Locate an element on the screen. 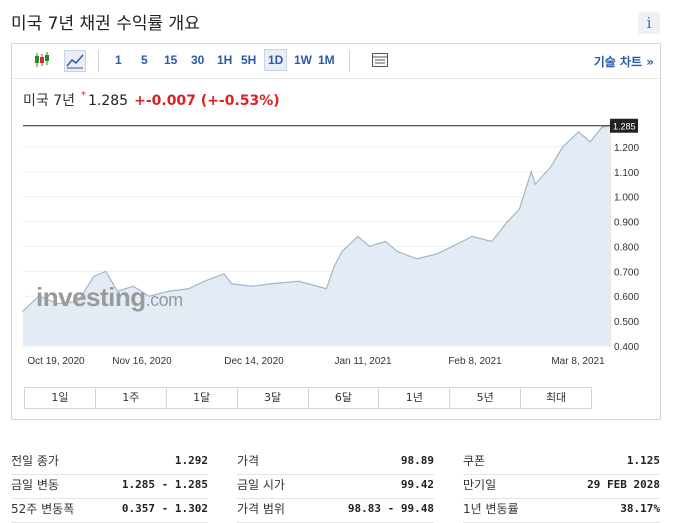  stat-label: 금일 시가 is located at coordinates (261, 485).